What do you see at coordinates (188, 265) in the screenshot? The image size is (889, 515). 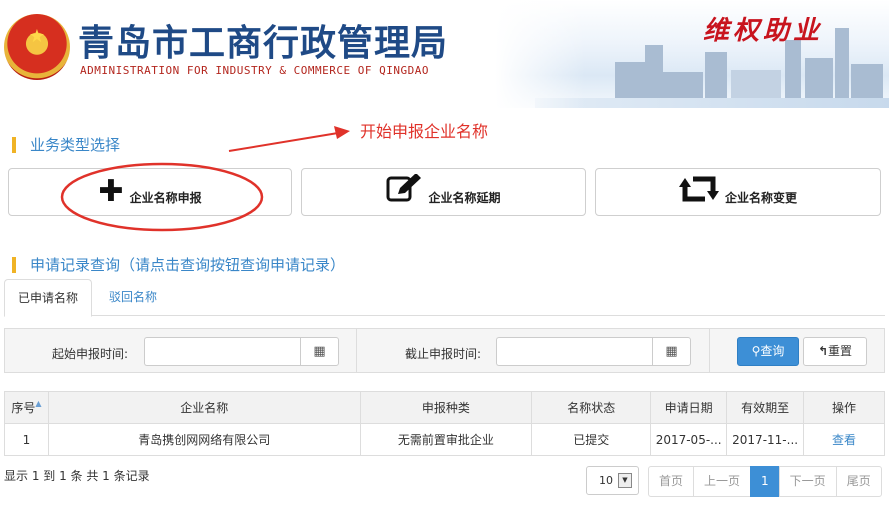 I see `section-title: 申请记录查询（请点击查询按钮查询申请记录）` at bounding box center [188, 265].